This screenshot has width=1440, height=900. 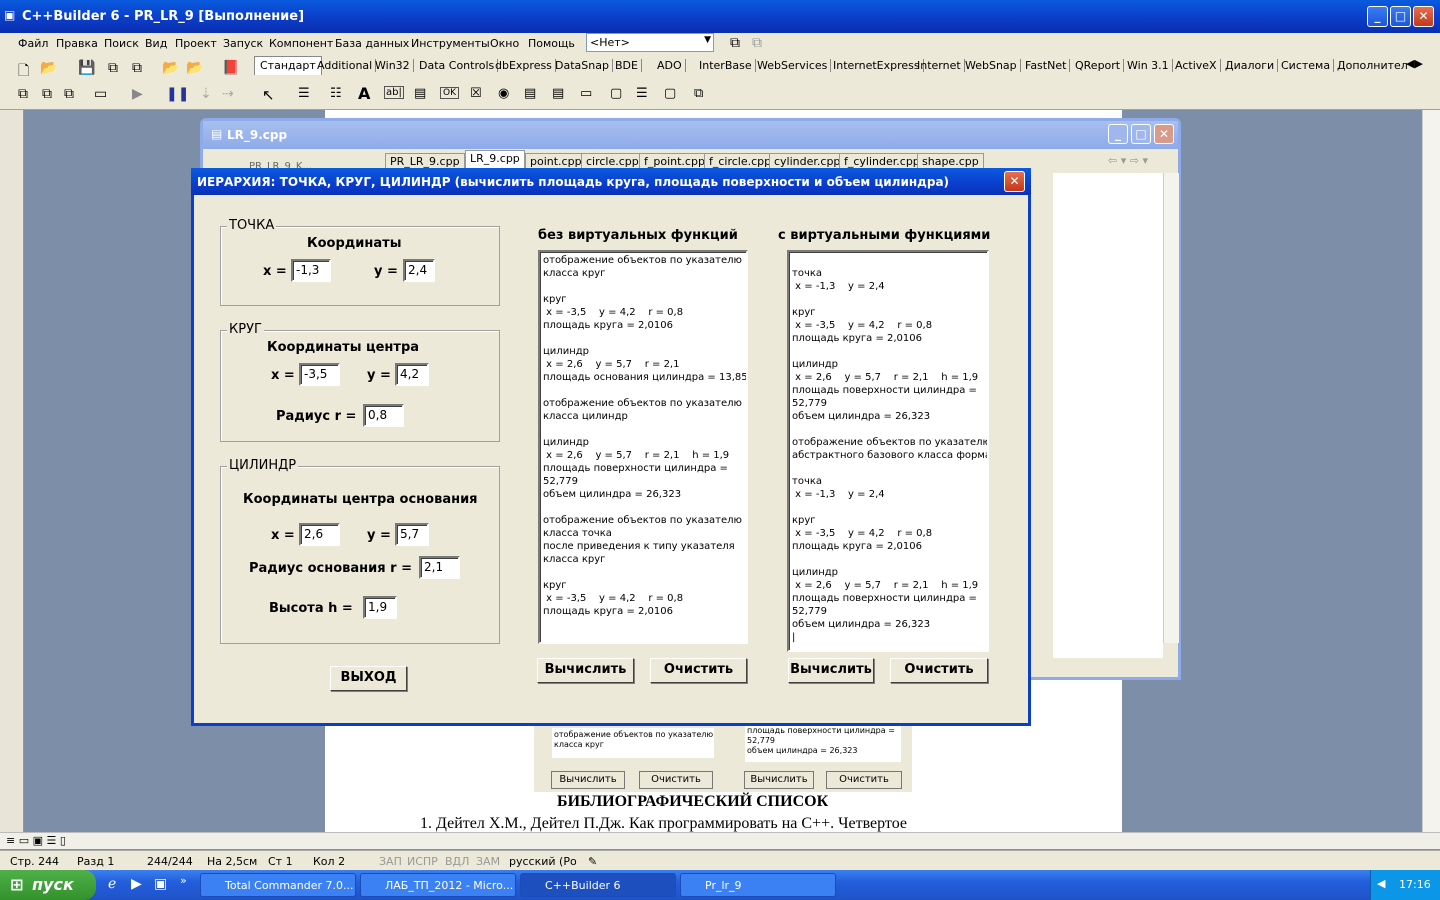 I want to click on point-x-input: -1,3, so click(x=311, y=270).